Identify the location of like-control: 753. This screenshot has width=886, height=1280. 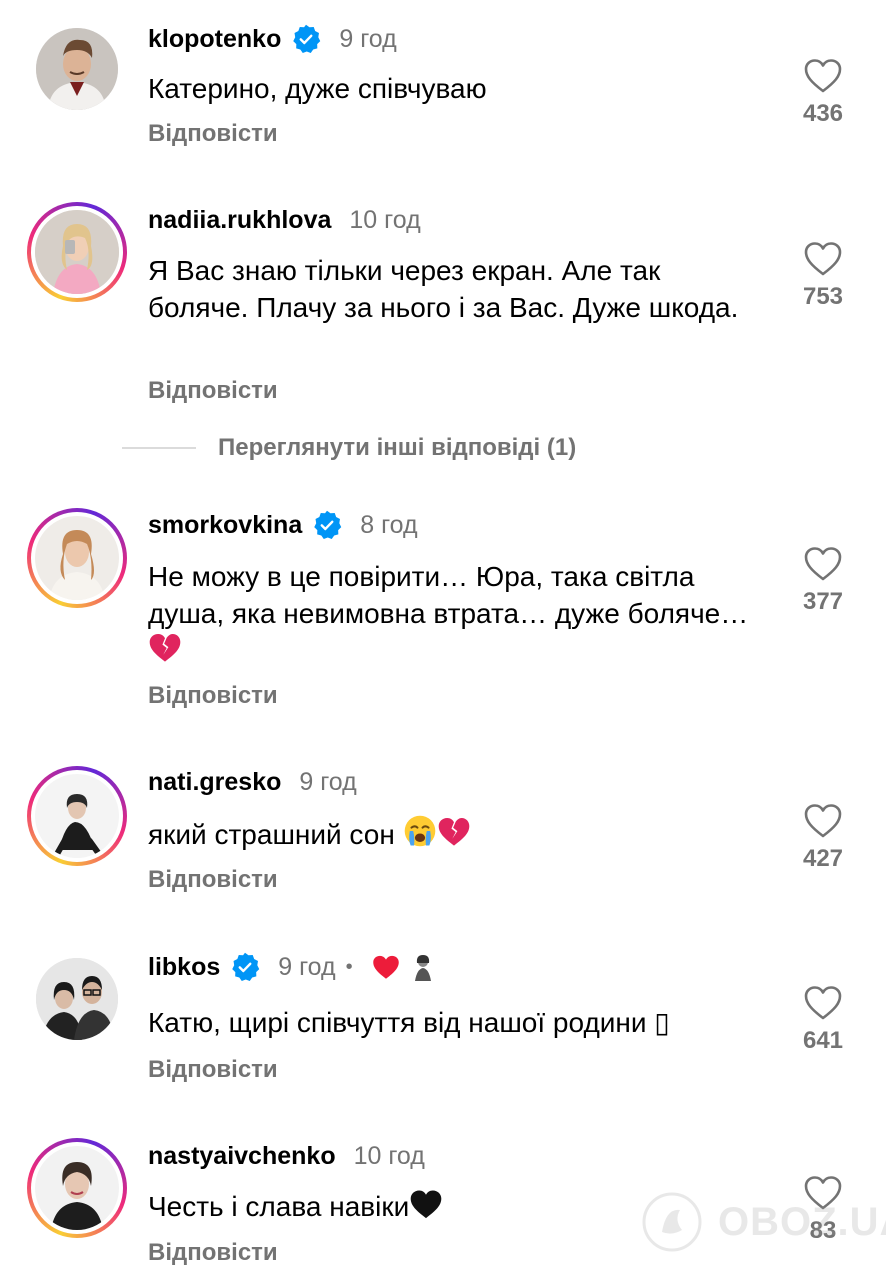
(823, 276).